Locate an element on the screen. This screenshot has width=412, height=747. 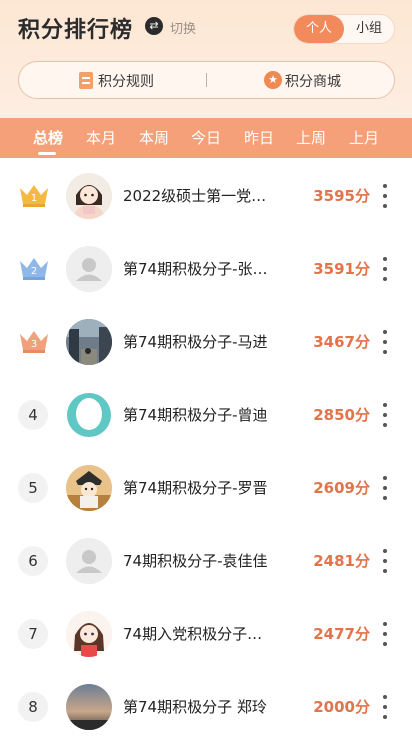
tab-today: 今日 is located at coordinates (206, 137).